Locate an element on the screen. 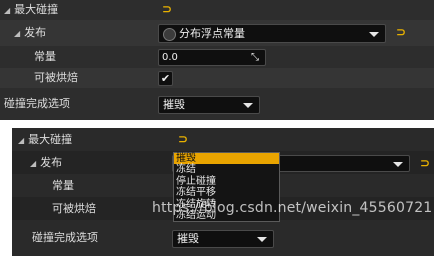  distribution-type-dropdown: 分布浮点常量 is located at coordinates (272, 33).